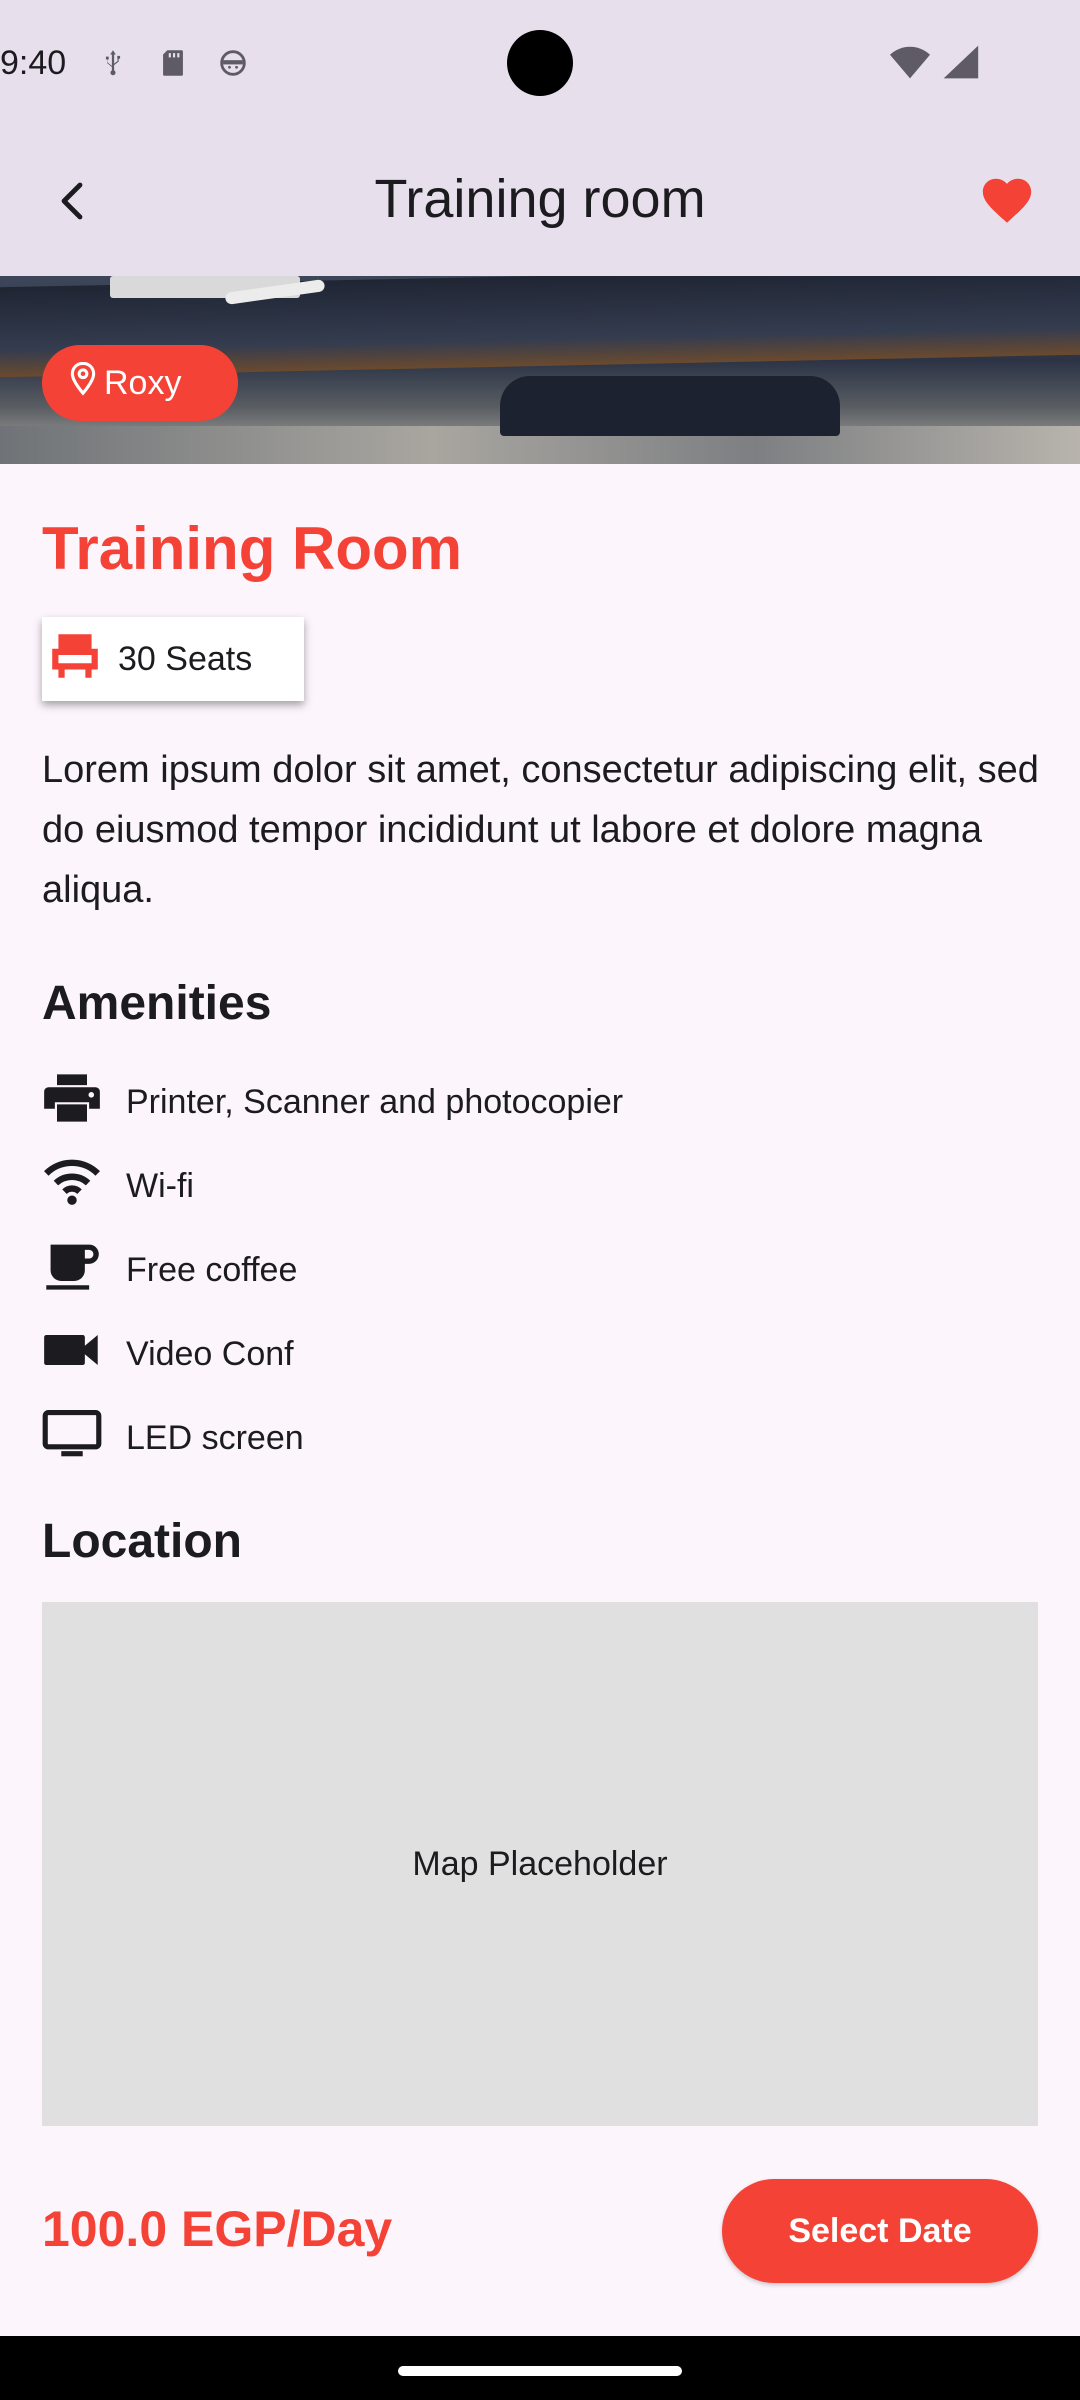 The width and height of the screenshot is (1080, 2400). I want to click on wifi-signal-icon, so click(910, 64).